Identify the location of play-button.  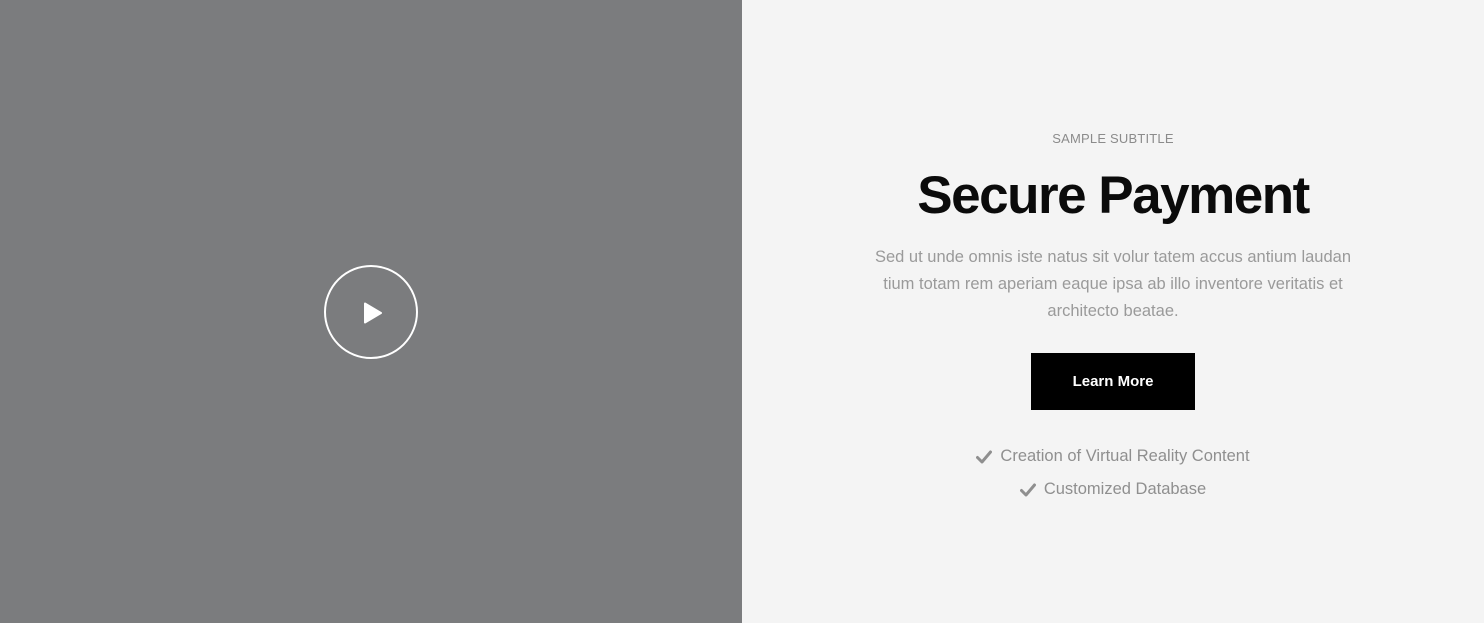
(371, 312).